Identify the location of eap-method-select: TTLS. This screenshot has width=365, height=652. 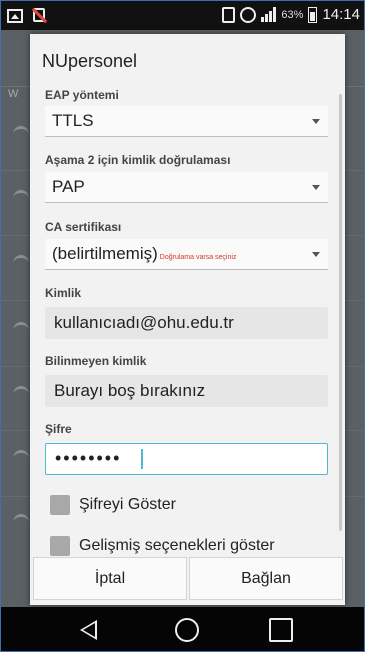
(186, 121).